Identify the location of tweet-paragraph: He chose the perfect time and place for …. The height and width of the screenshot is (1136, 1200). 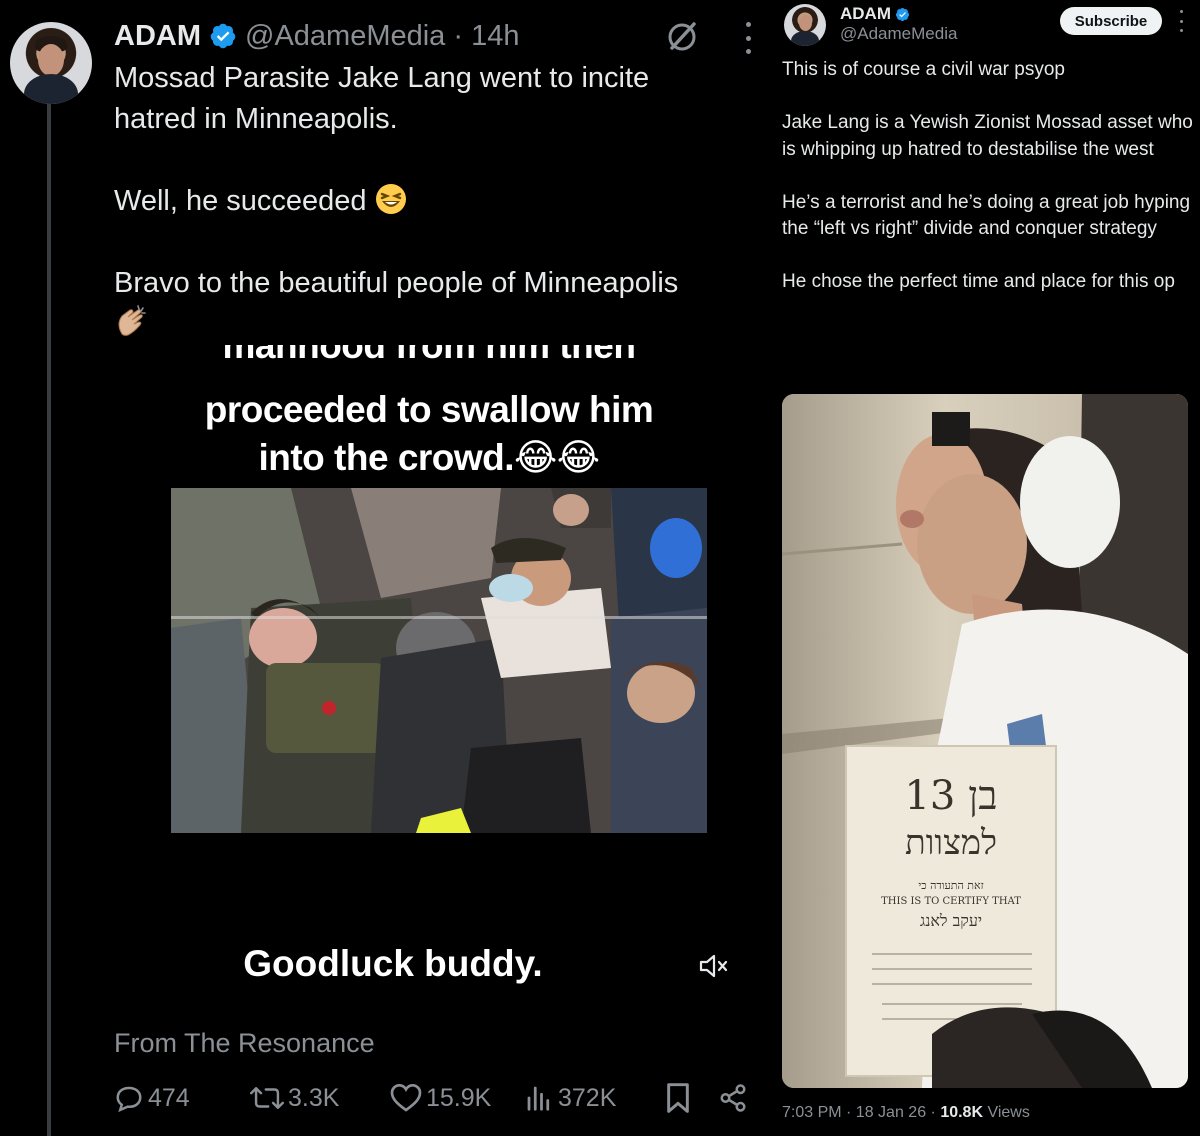
(978, 281).